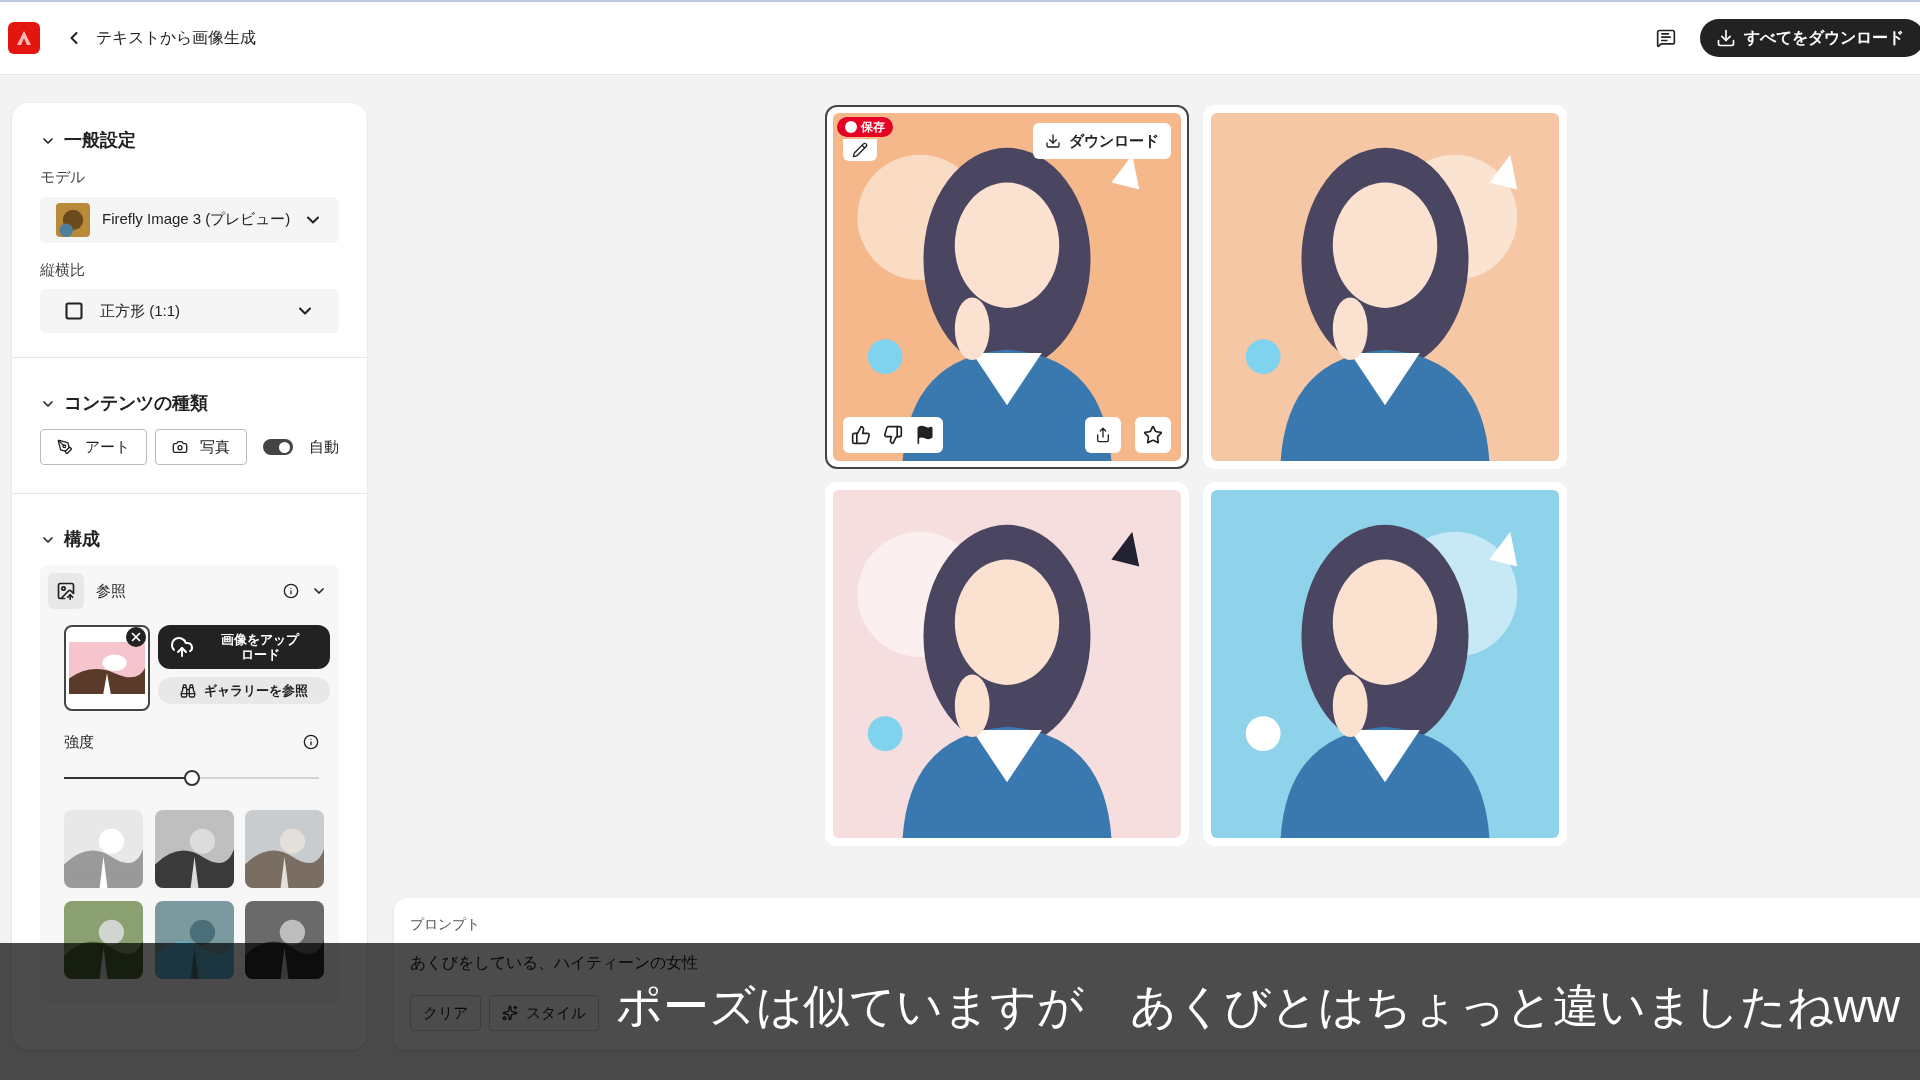 The width and height of the screenshot is (1920, 1080). Describe the element at coordinates (182, 647) in the screenshot. I see `cloud-upload-icon` at that location.